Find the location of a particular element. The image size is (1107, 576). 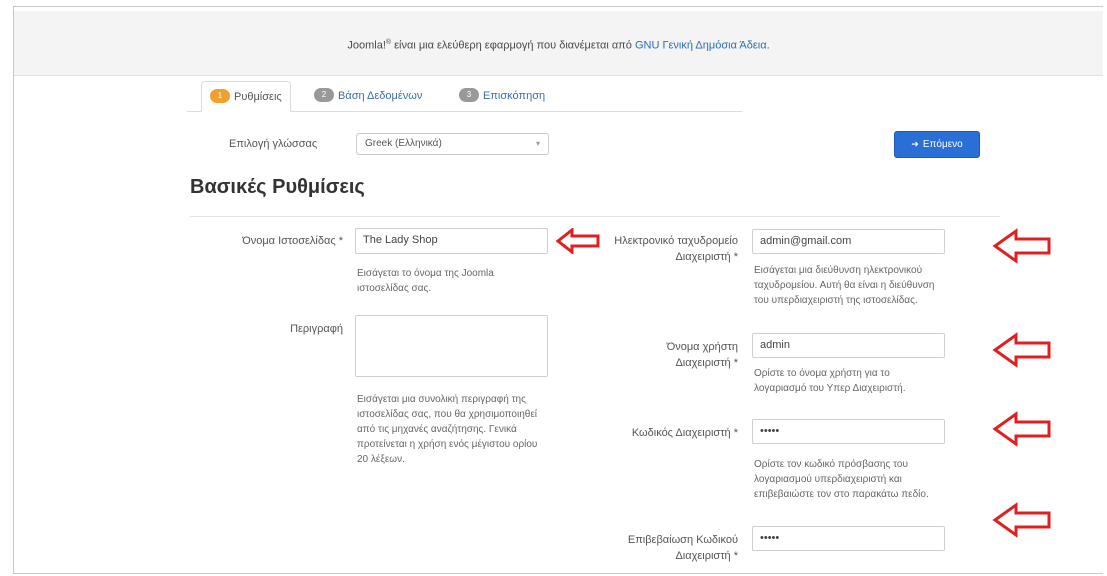

email-label: Ηλεκτρονικό ταχυδρομείο Διαχειριστή * is located at coordinates (676, 249).